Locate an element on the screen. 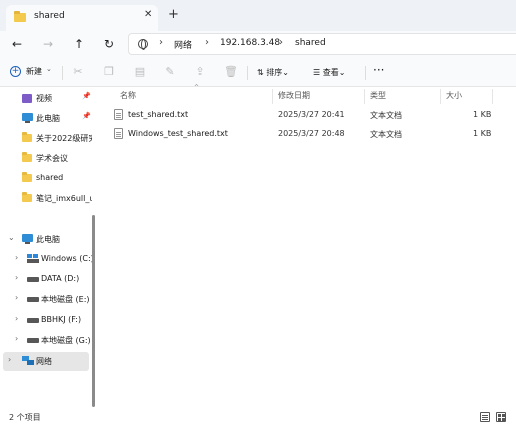 The width and height of the screenshot is (516, 426). view-button: ☰ 查看⌄ is located at coordinates (329, 72).